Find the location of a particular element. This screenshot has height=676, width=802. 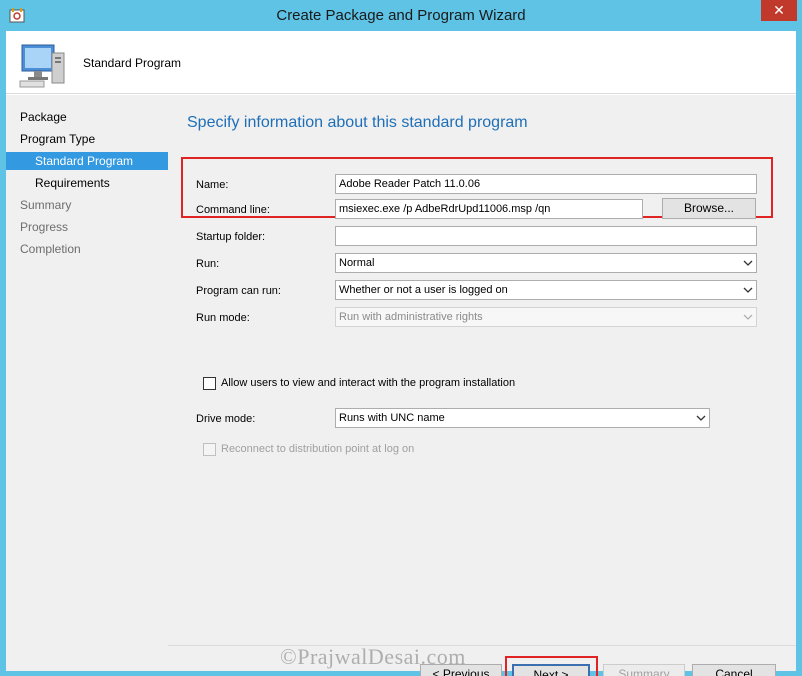

run-mode-label: Run mode: is located at coordinates (223, 318).